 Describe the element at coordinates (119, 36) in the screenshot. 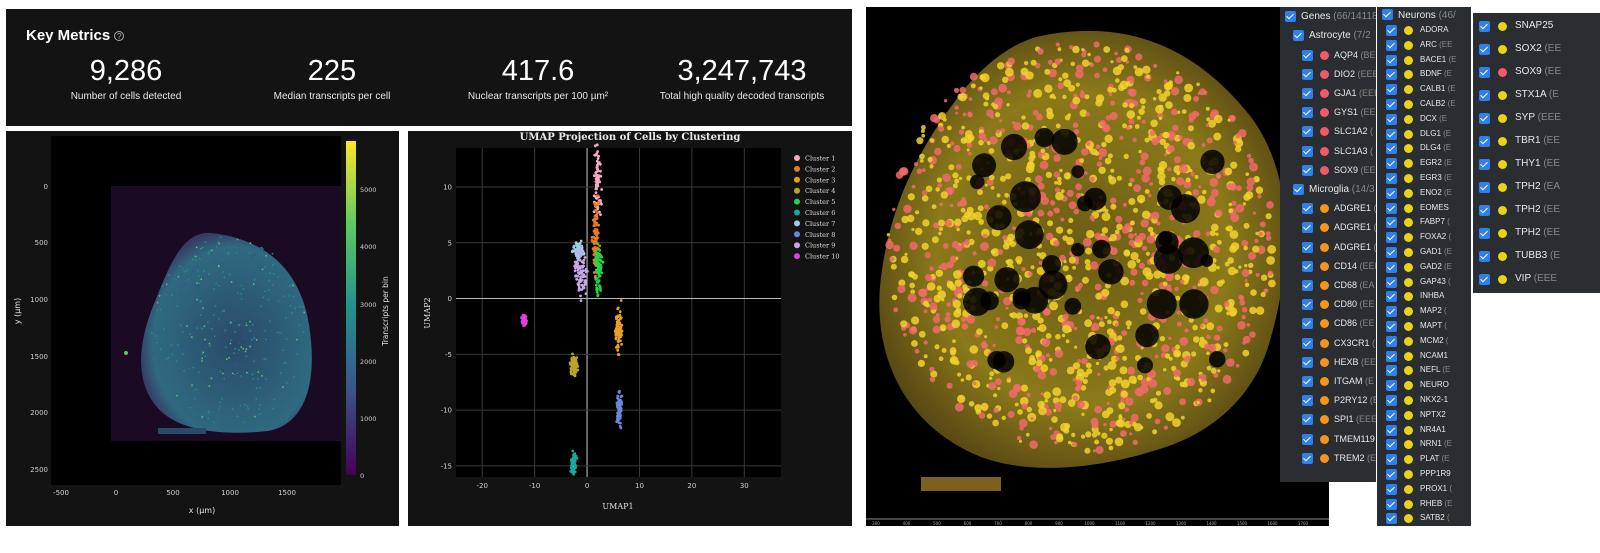

I see `help-icon: ?` at that location.